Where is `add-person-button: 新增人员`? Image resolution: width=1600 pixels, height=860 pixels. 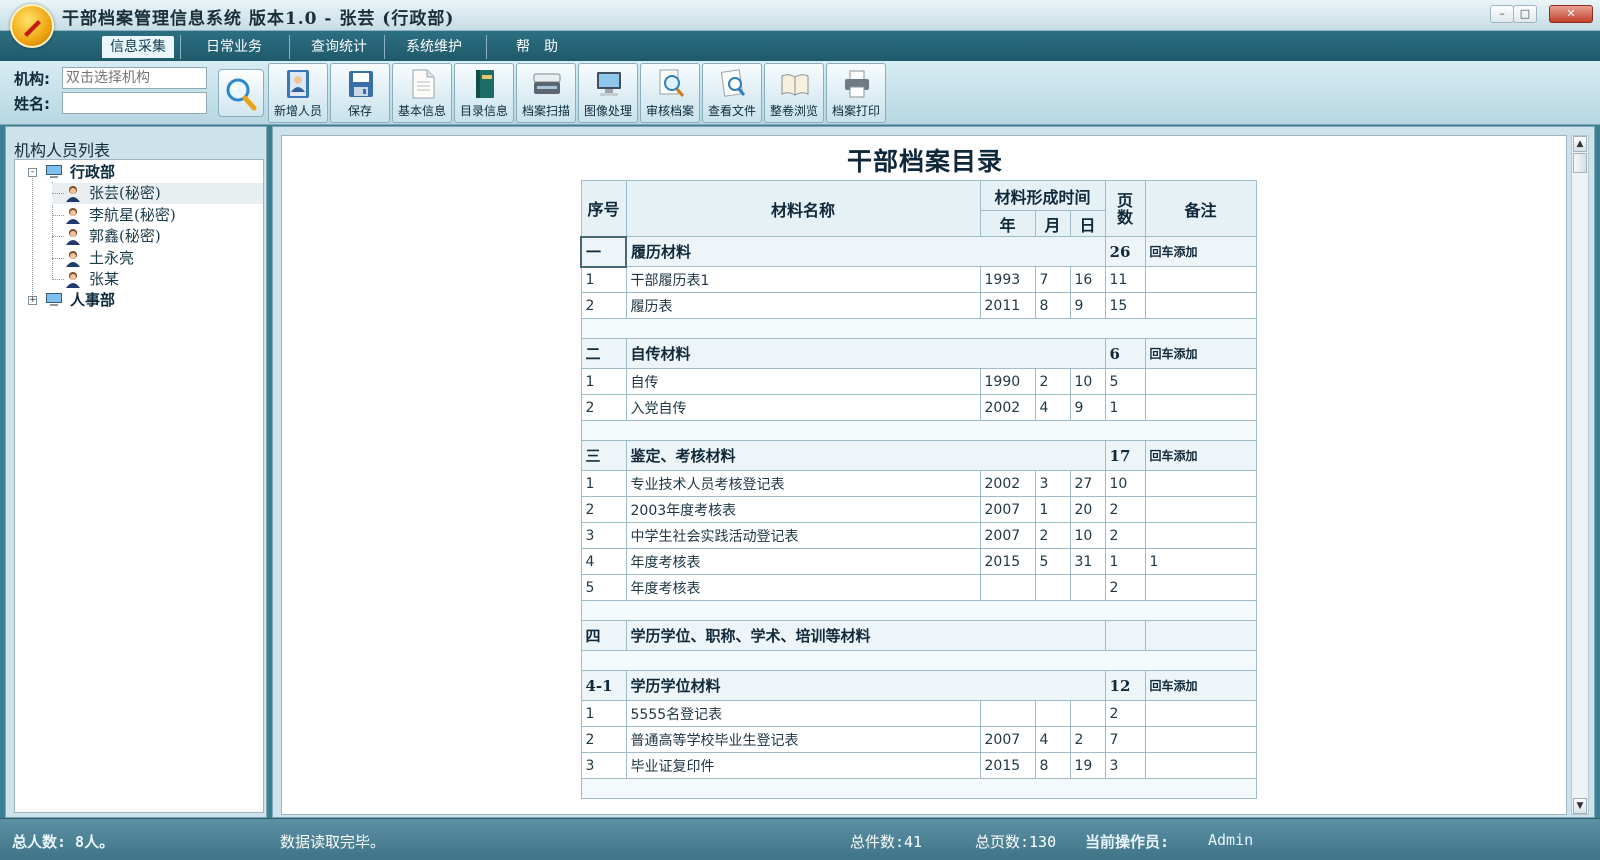
add-person-button: 新增人员 is located at coordinates (298, 93).